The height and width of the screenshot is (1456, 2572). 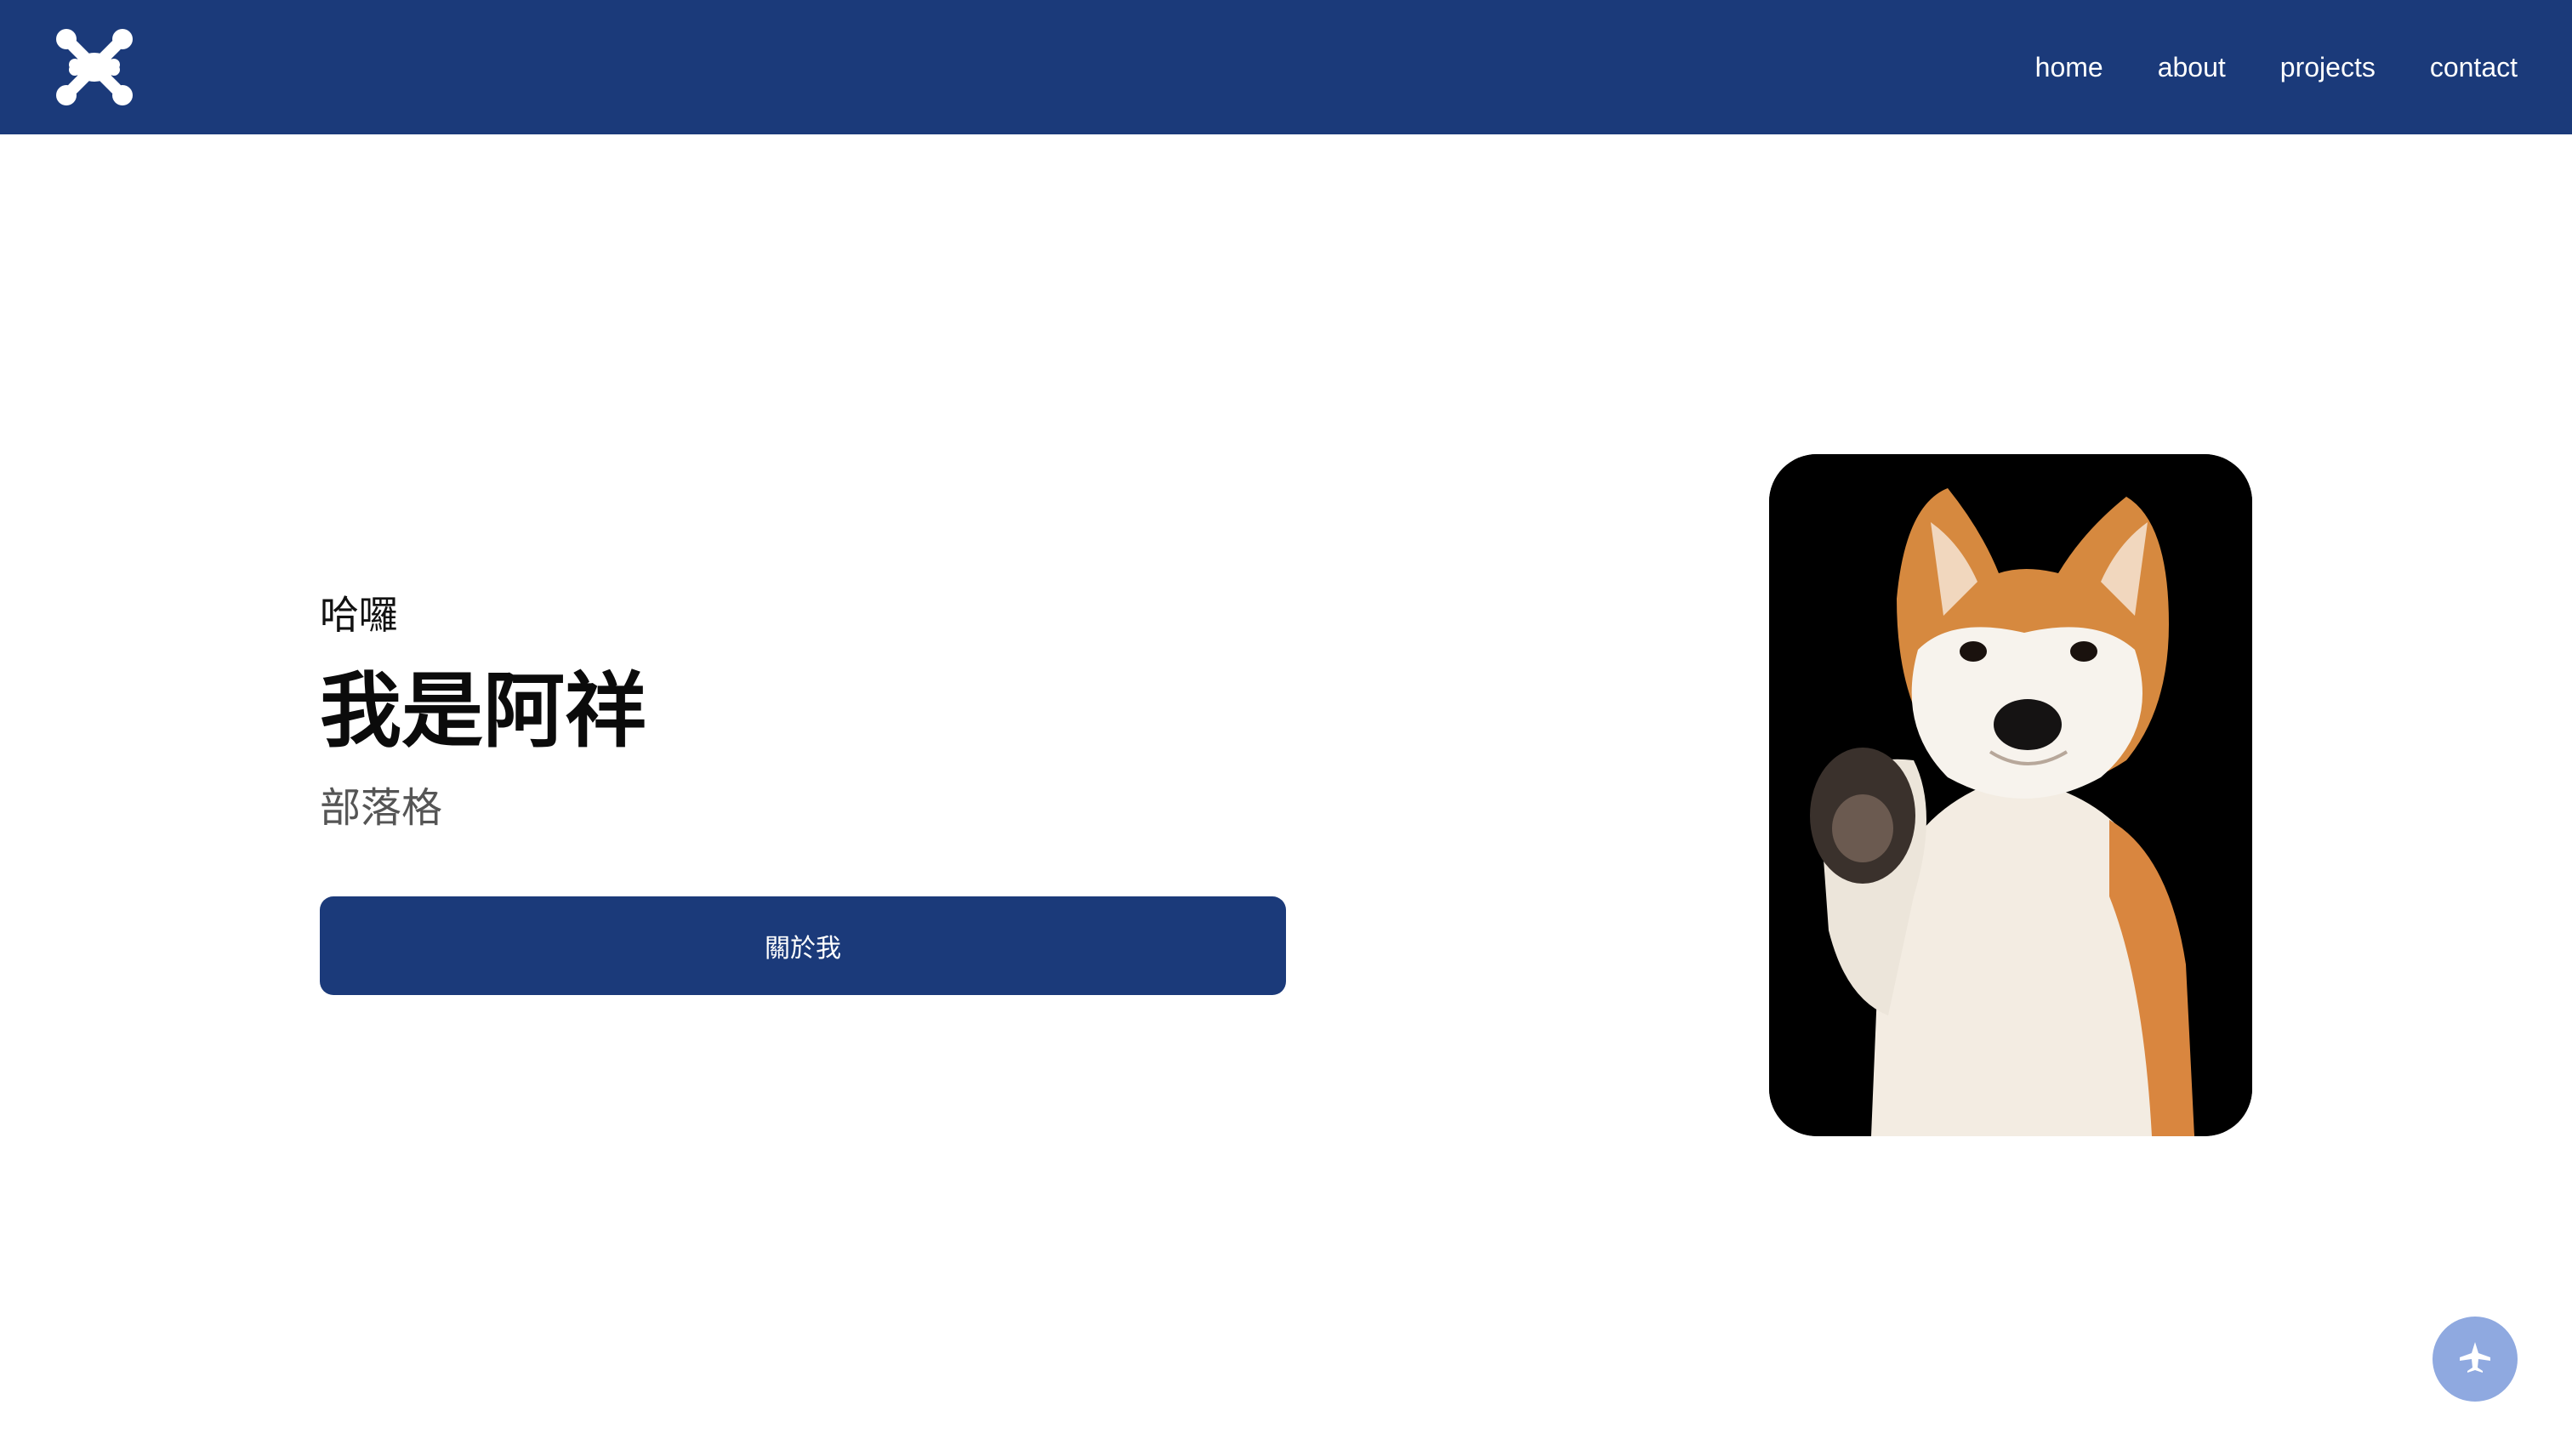 What do you see at coordinates (382, 808) in the screenshot?
I see `hero-subtitle: 部落格` at bounding box center [382, 808].